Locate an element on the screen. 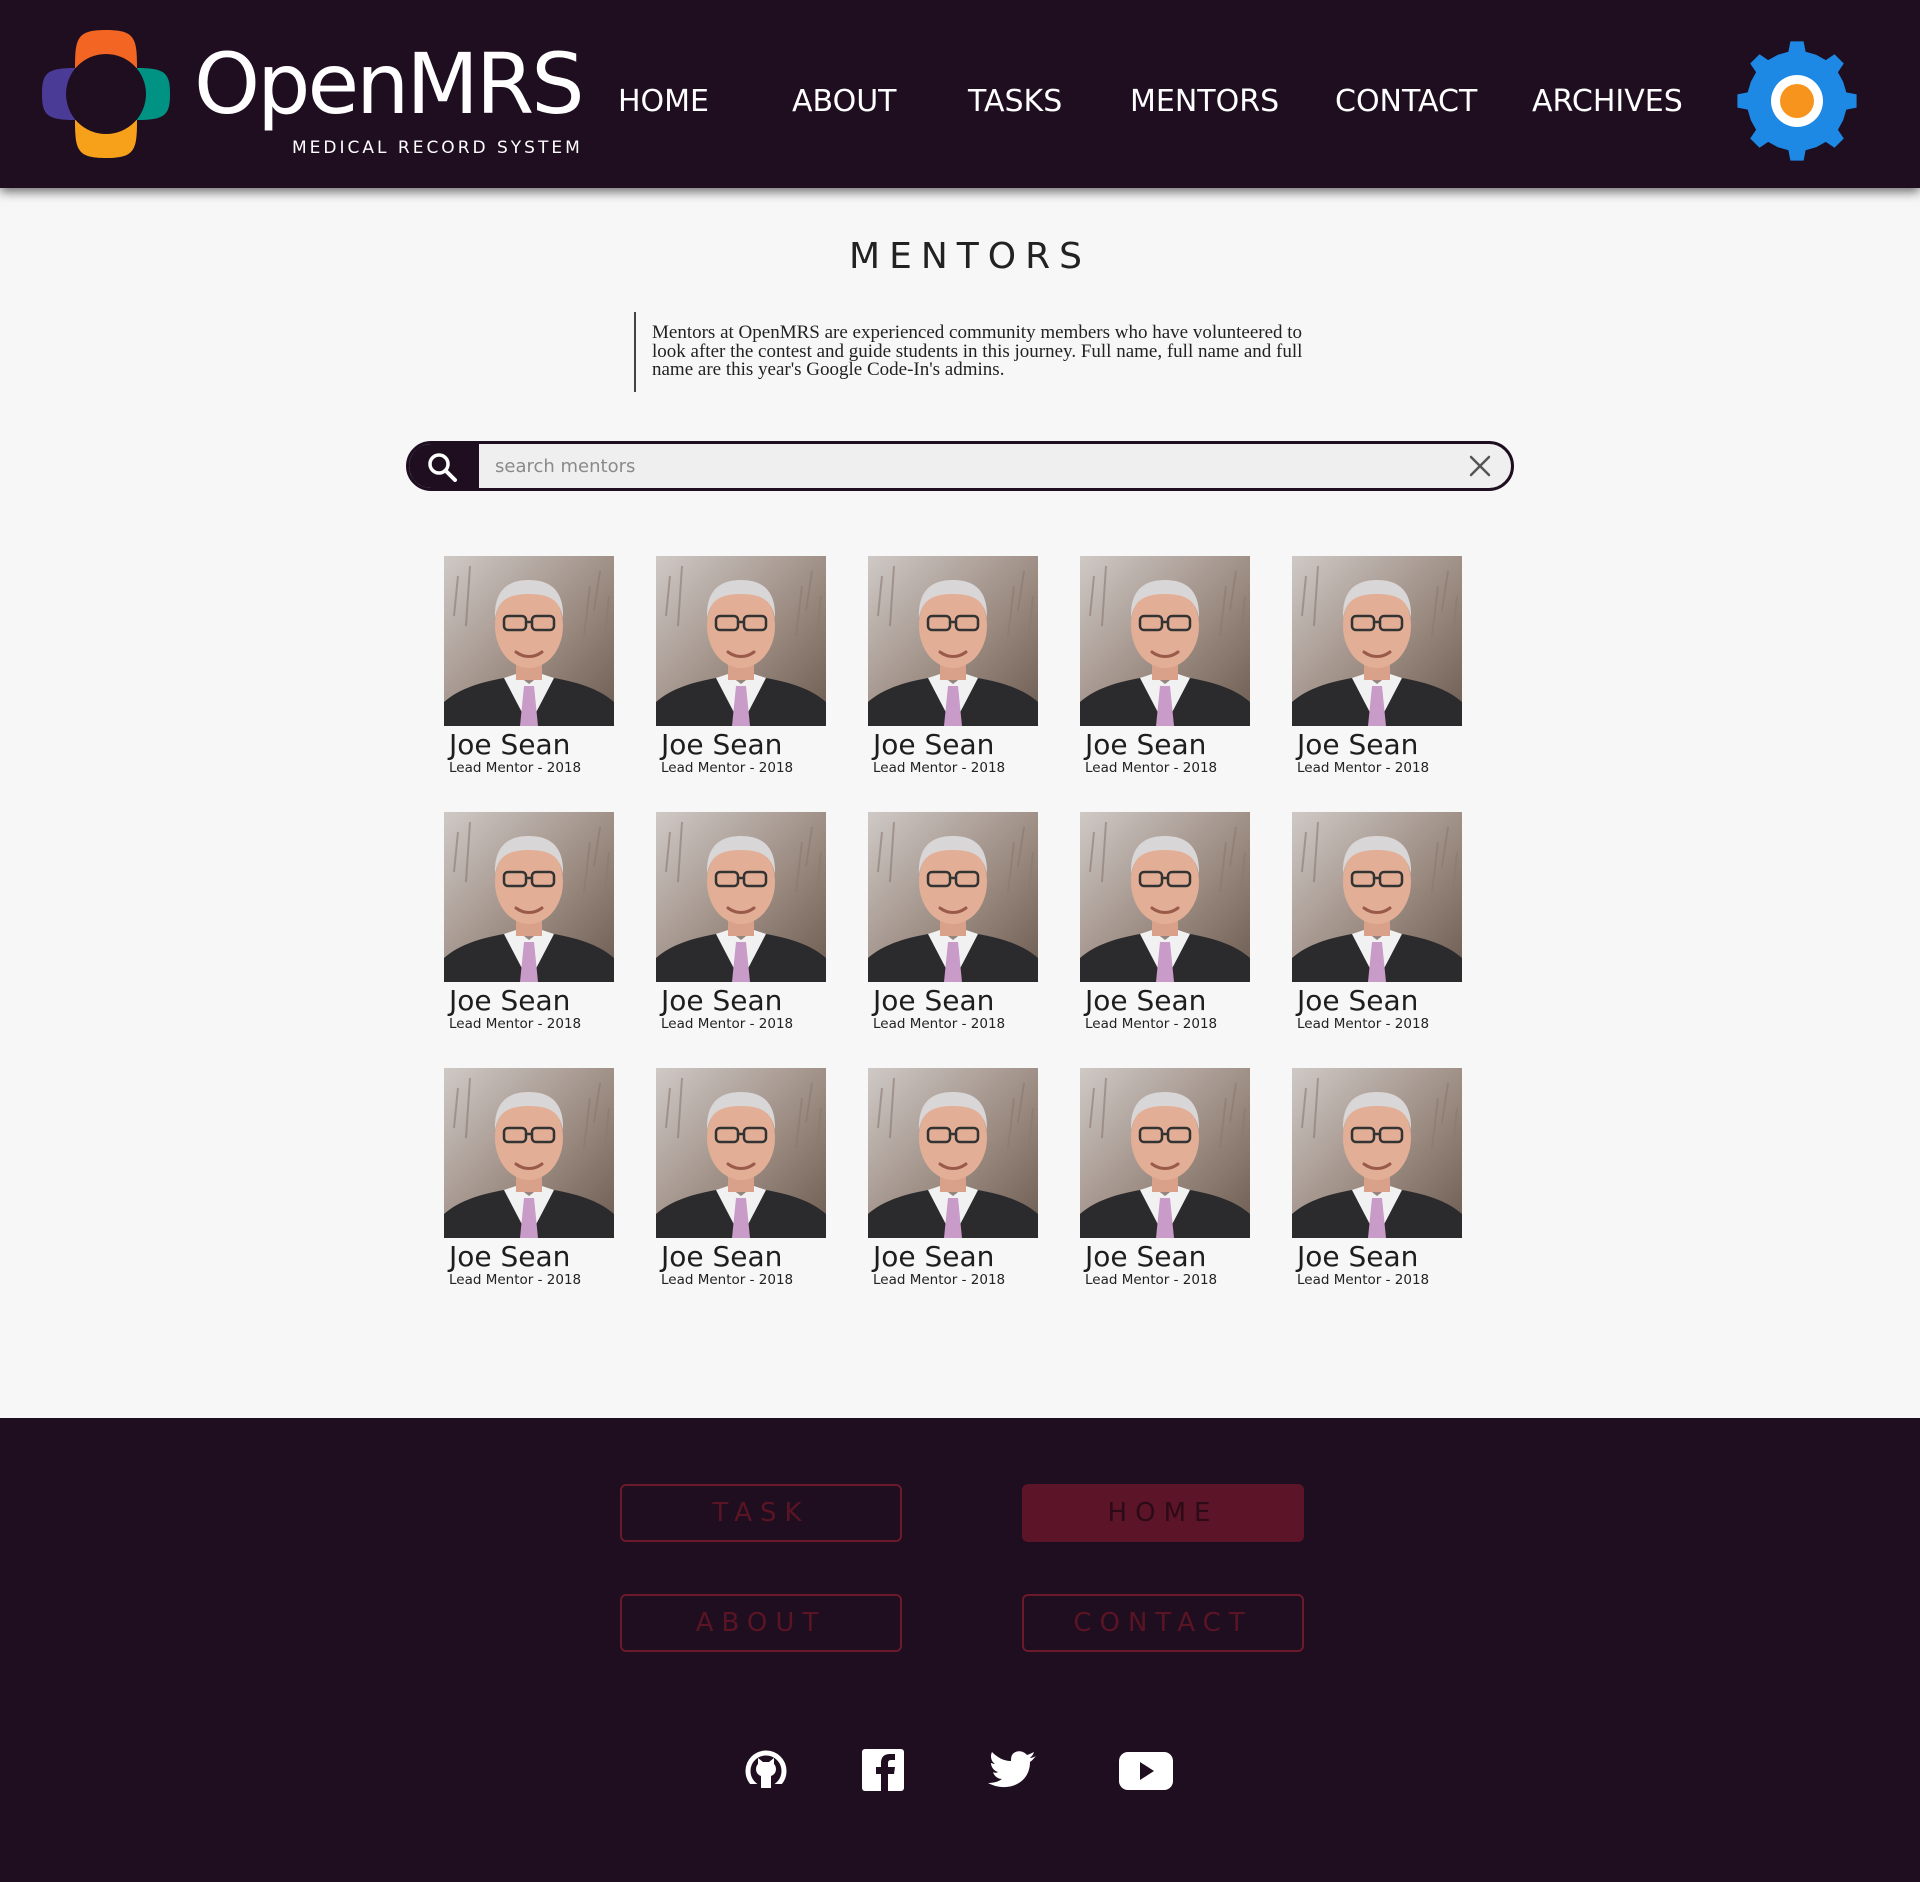 The width and height of the screenshot is (1920, 1882). brand-name: OpenMRS is located at coordinates (389, 84).